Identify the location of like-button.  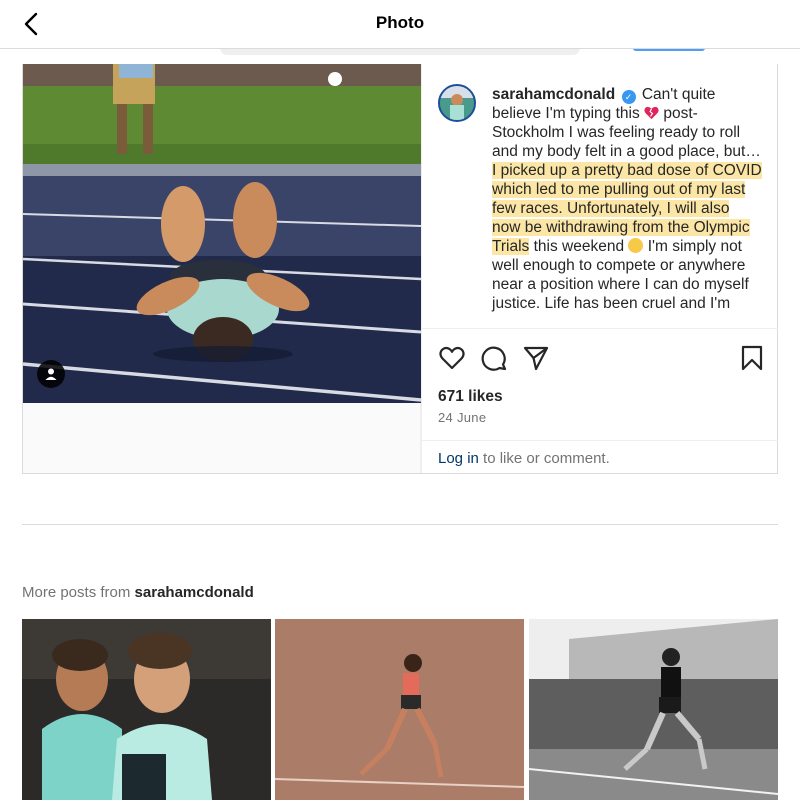
(452, 358).